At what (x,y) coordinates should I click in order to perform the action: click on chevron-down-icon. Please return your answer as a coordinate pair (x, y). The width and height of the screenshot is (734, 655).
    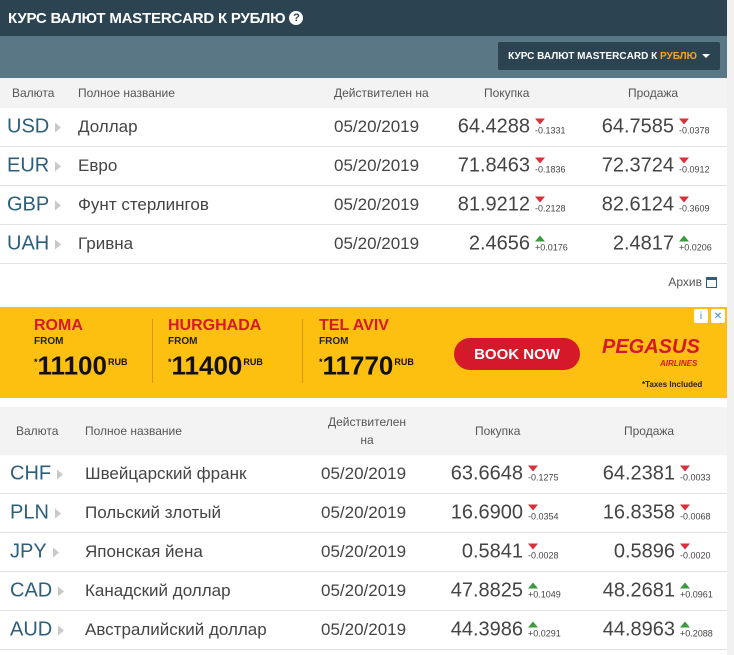
    Looking at the image, I should click on (706, 56).